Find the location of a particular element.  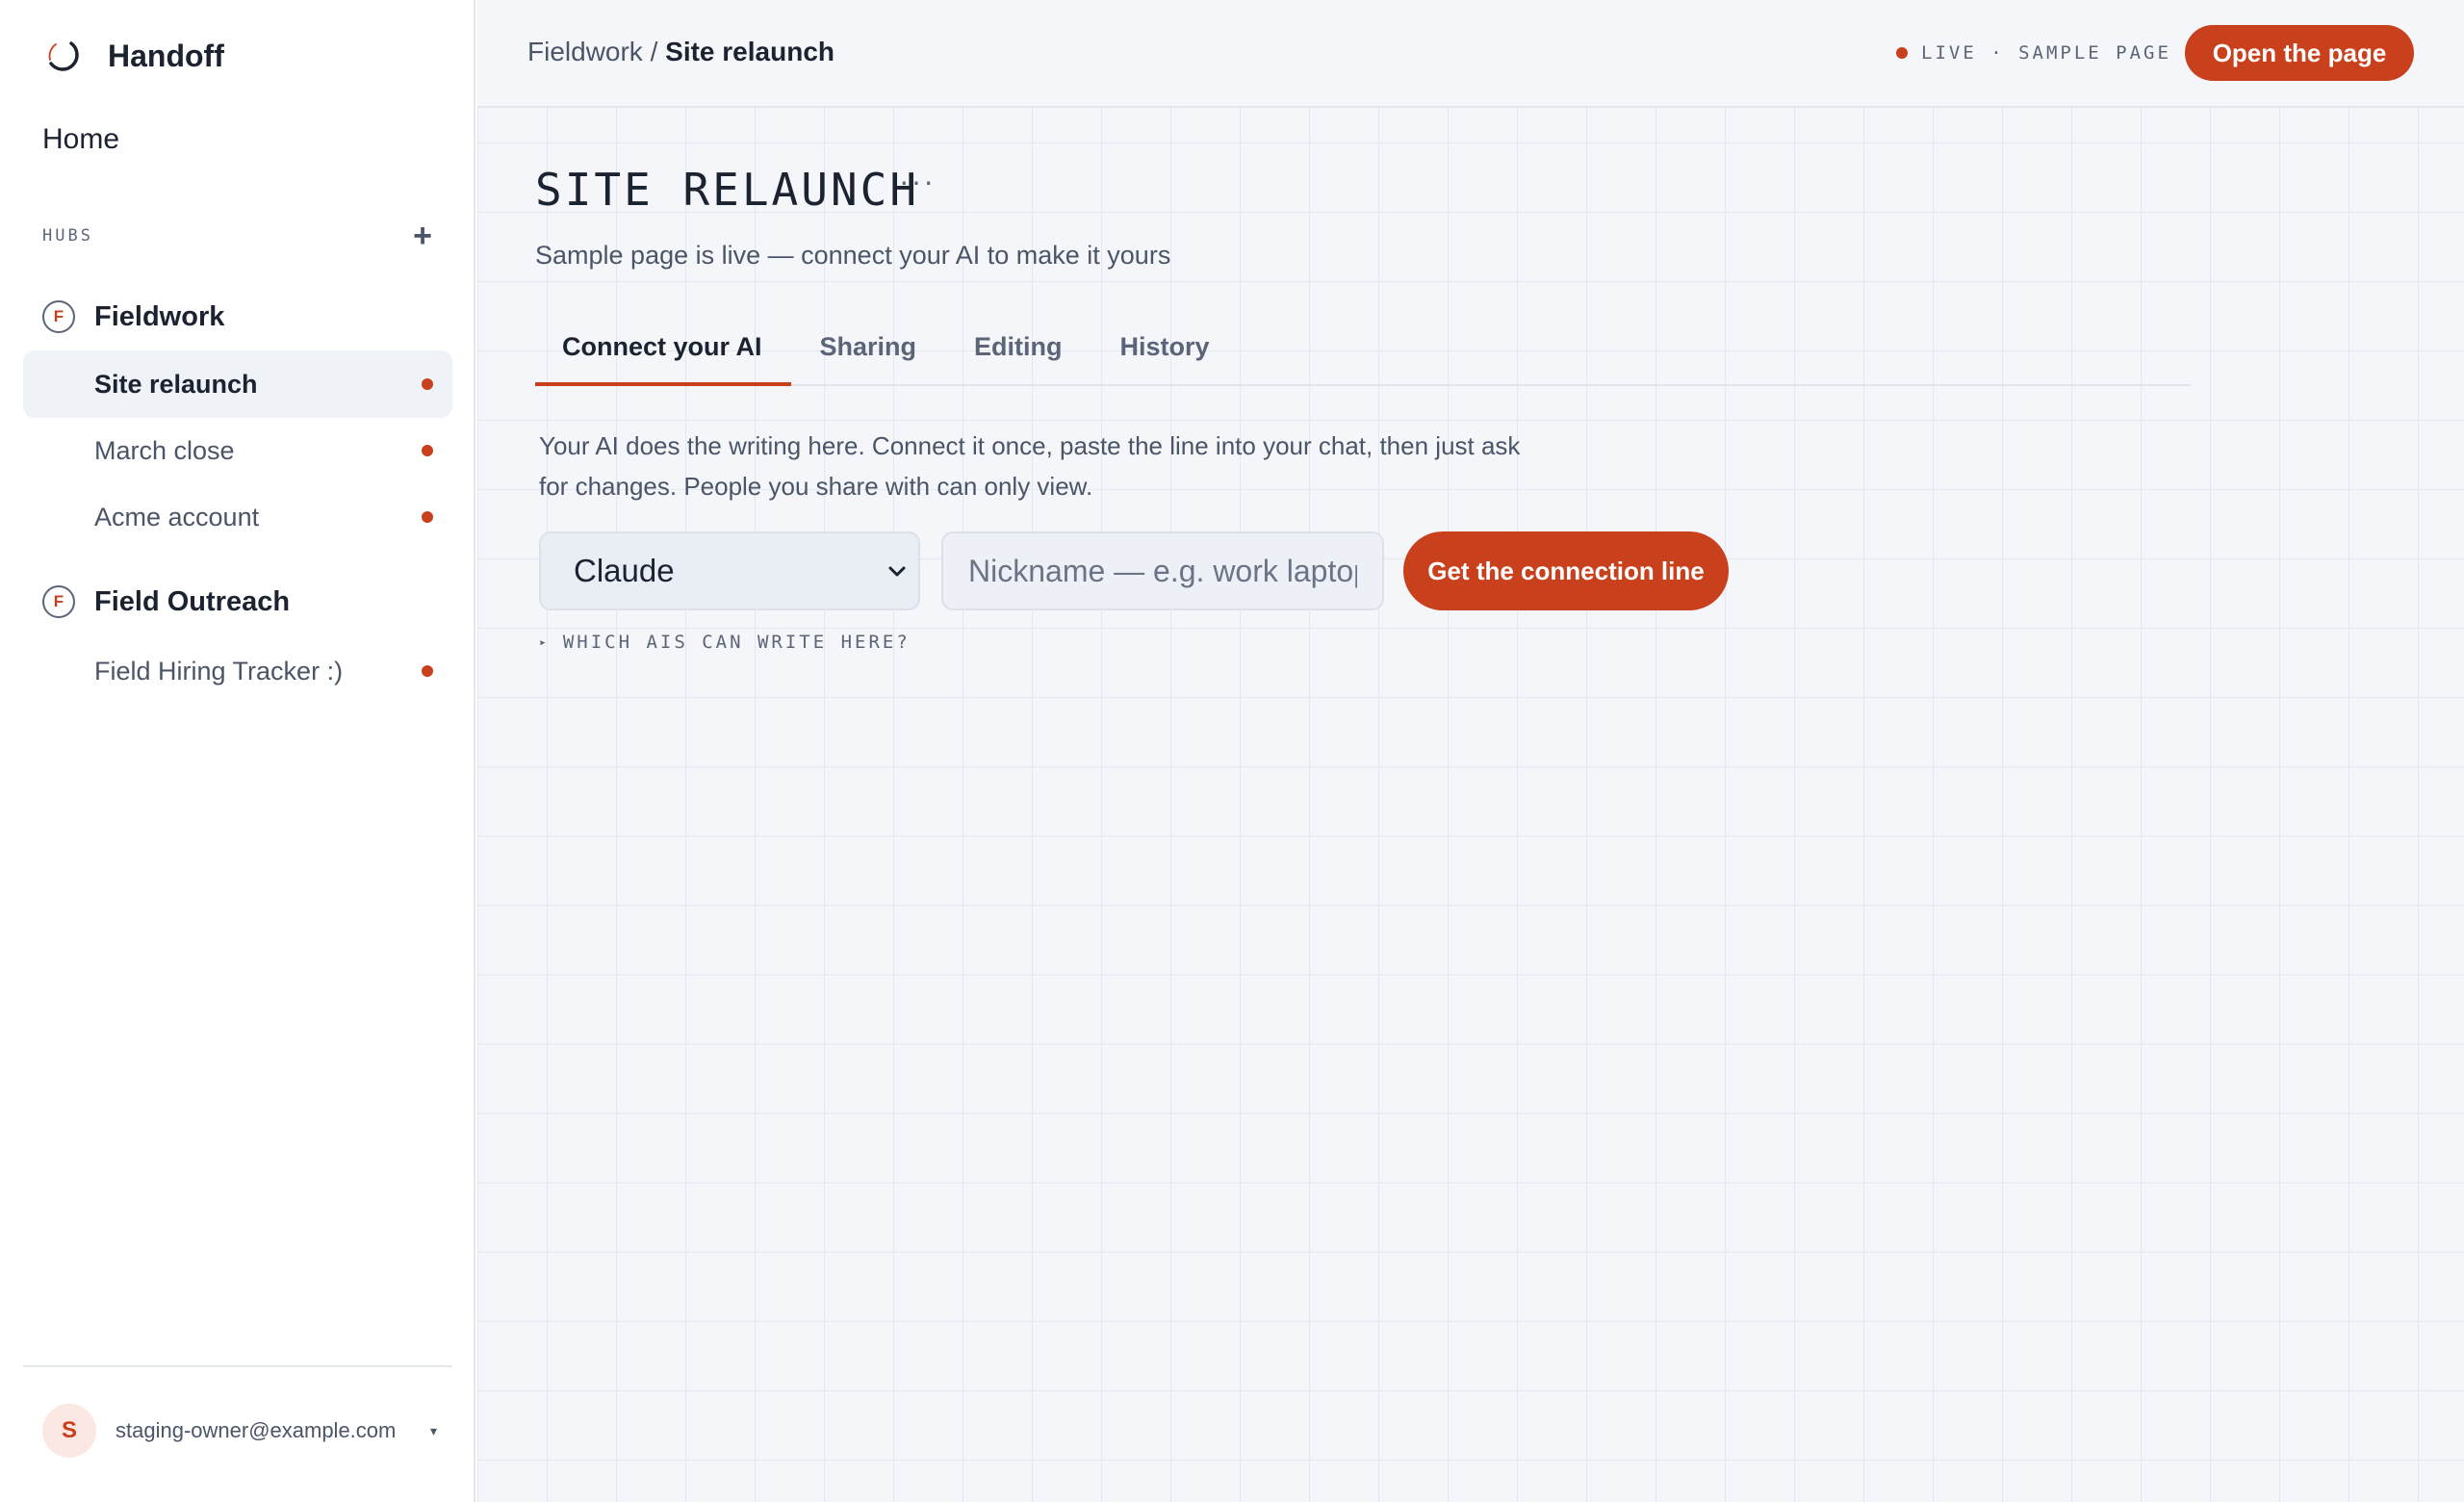

live-status: LIVE · SAMPLE PAGE is located at coordinates (2033, 53).